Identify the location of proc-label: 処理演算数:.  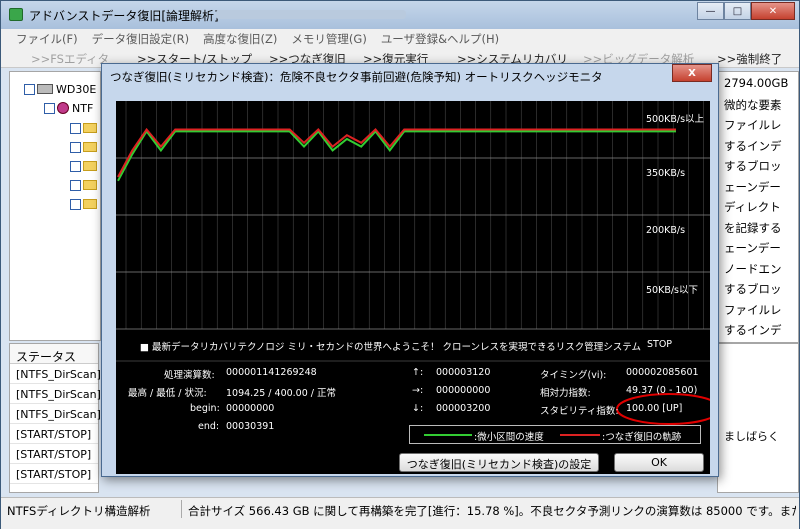
(189, 375).